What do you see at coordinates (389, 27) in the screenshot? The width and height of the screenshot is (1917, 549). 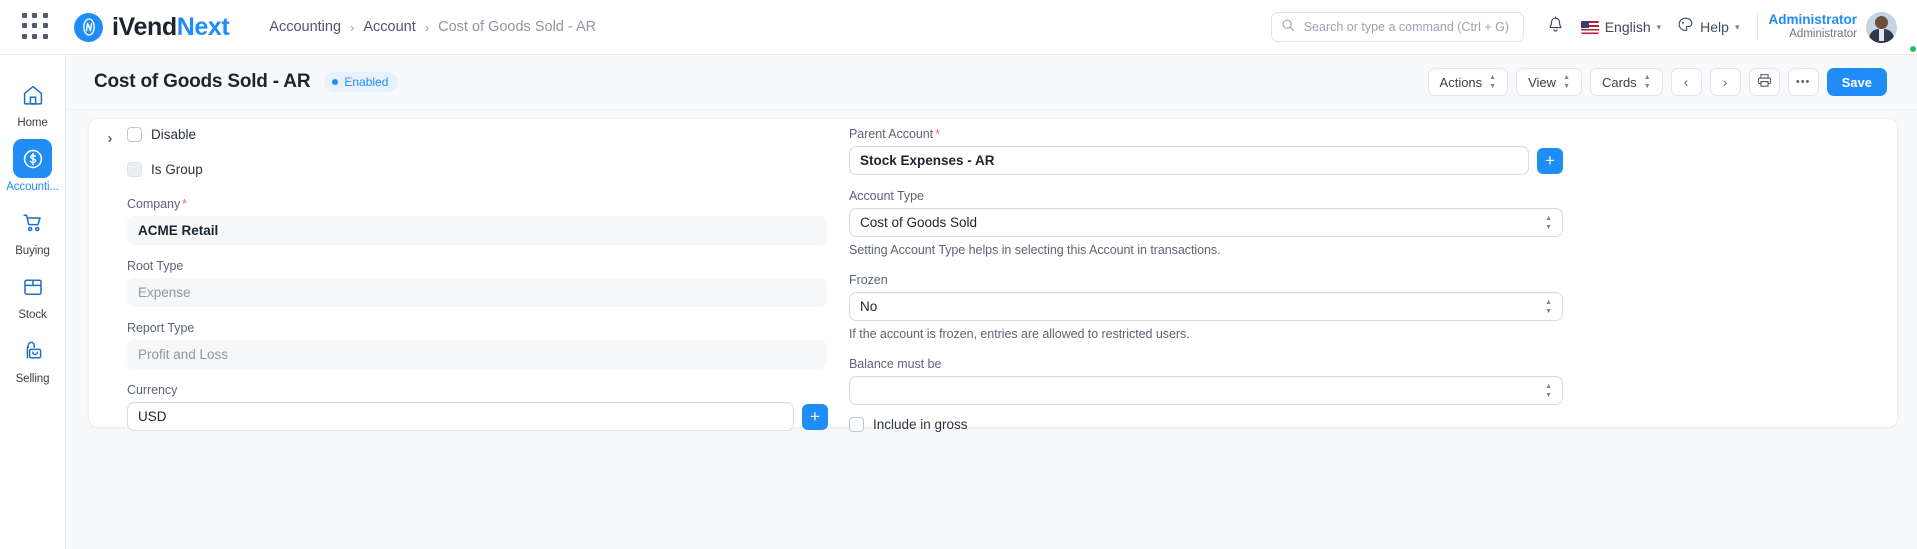 I see `breadcrumb-item-account: Account` at bounding box center [389, 27].